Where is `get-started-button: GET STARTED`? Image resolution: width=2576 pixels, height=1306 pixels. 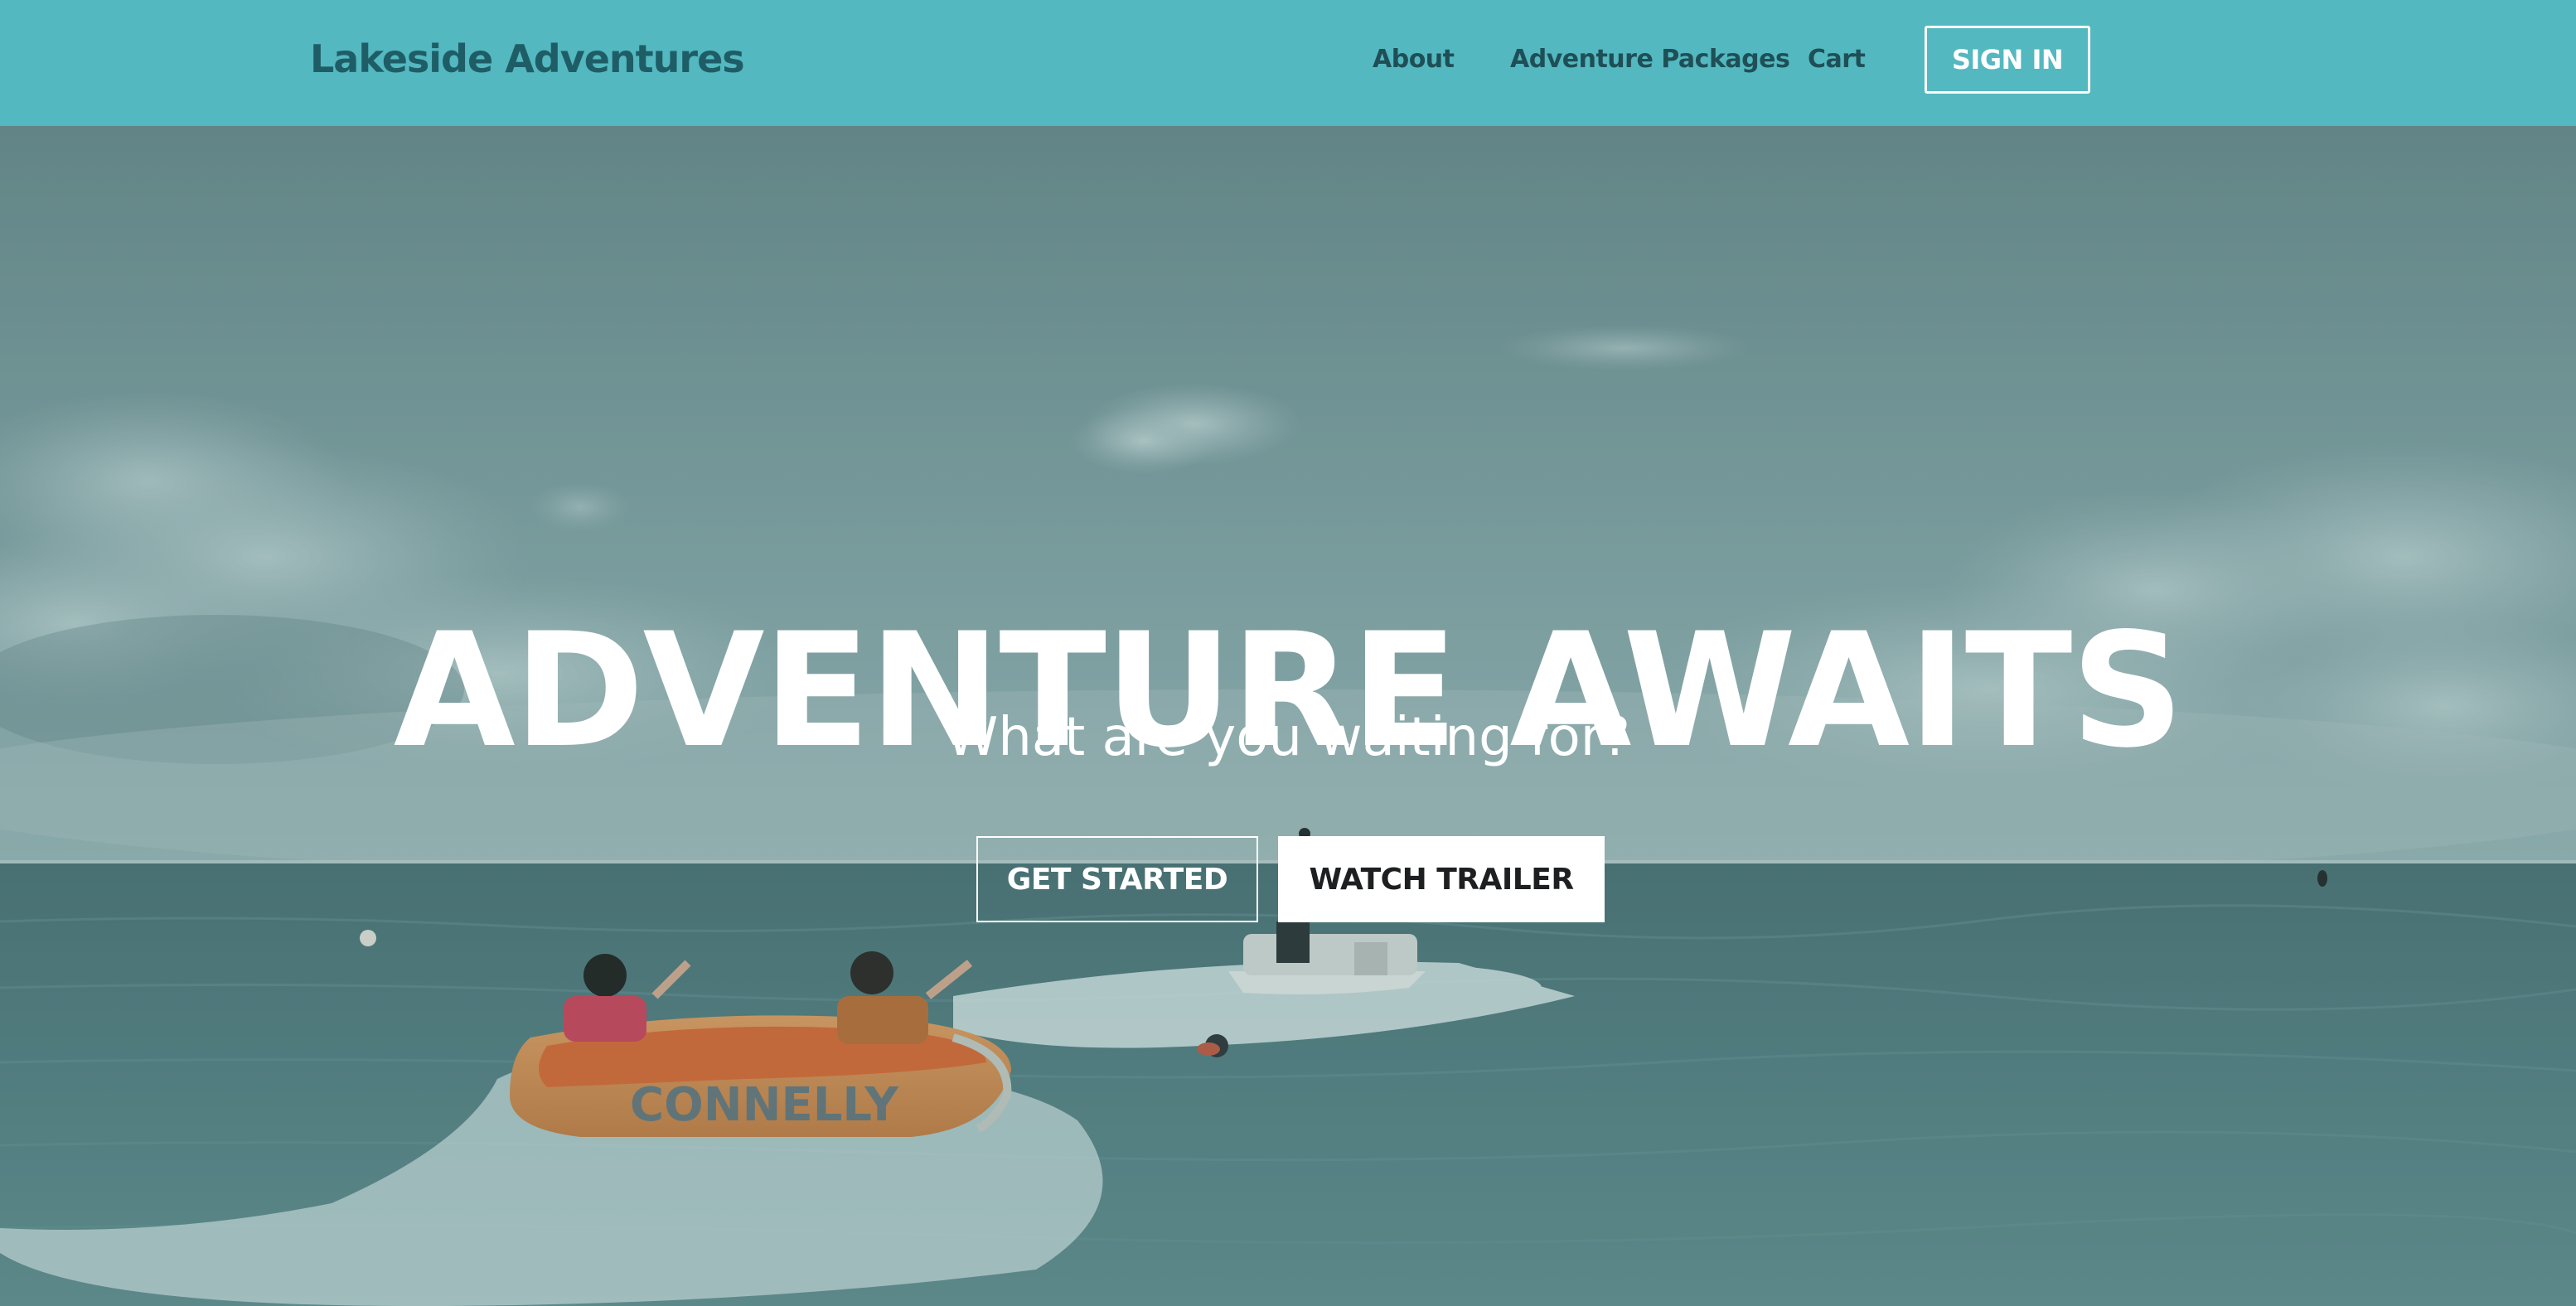 get-started-button: GET STARTED is located at coordinates (1117, 879).